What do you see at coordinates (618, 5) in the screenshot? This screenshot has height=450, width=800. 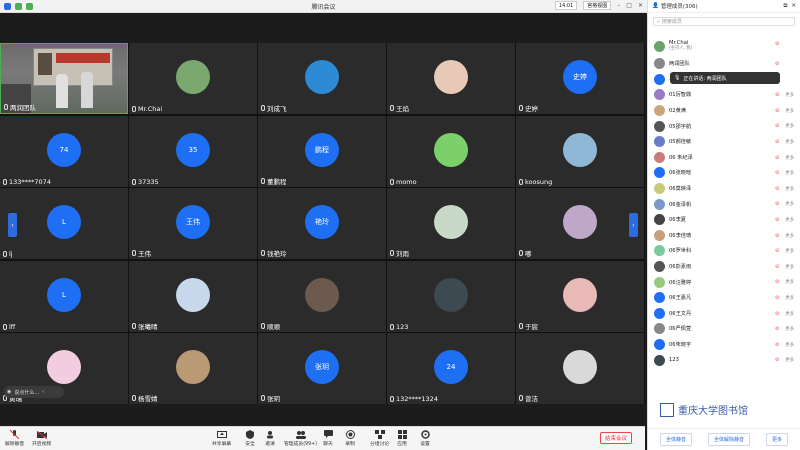 I see `minimize-icon: –` at bounding box center [618, 5].